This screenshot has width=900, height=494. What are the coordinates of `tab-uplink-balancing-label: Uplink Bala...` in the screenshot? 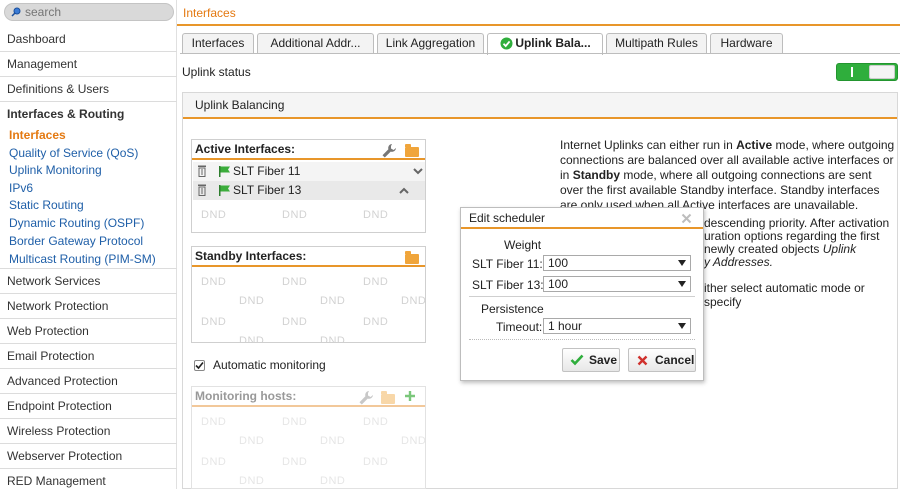 It's located at (553, 43).